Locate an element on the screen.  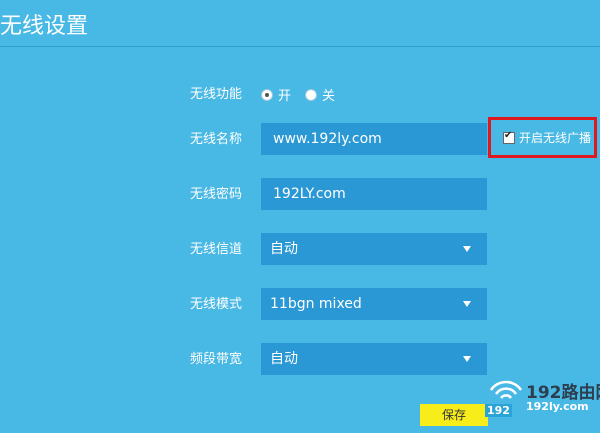
wireless-channel-label: 无线信道 is located at coordinates (216, 249).